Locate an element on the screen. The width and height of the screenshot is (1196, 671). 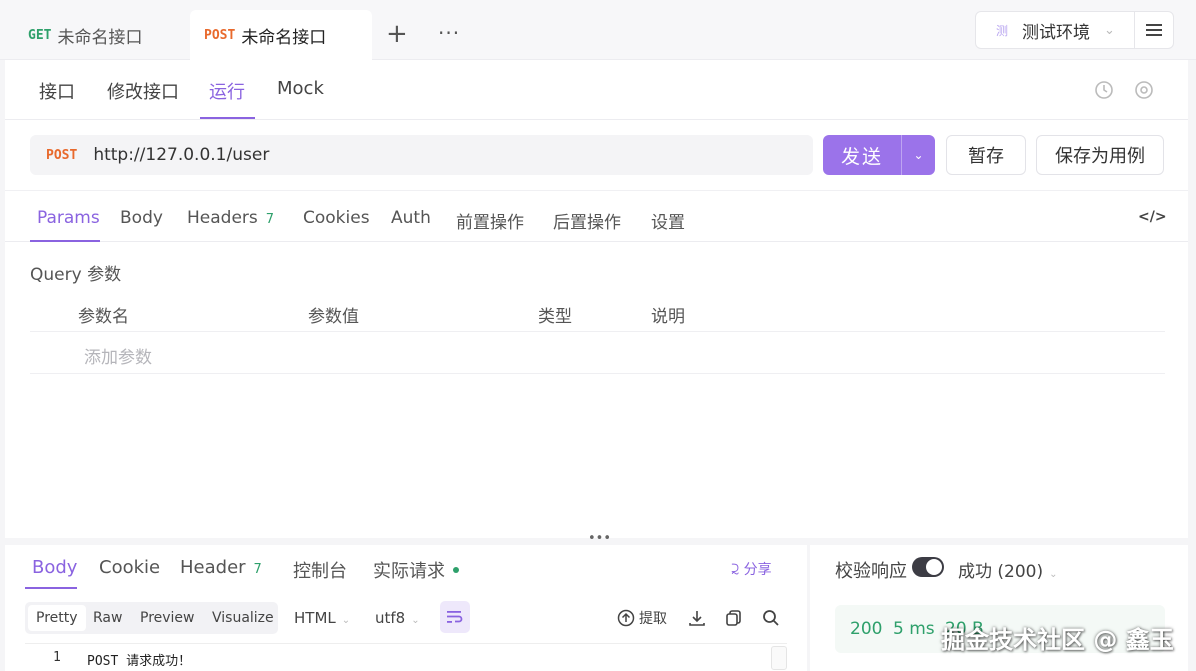
validation-status-select: 成功 (200) ⌄ is located at coordinates (1008, 569).